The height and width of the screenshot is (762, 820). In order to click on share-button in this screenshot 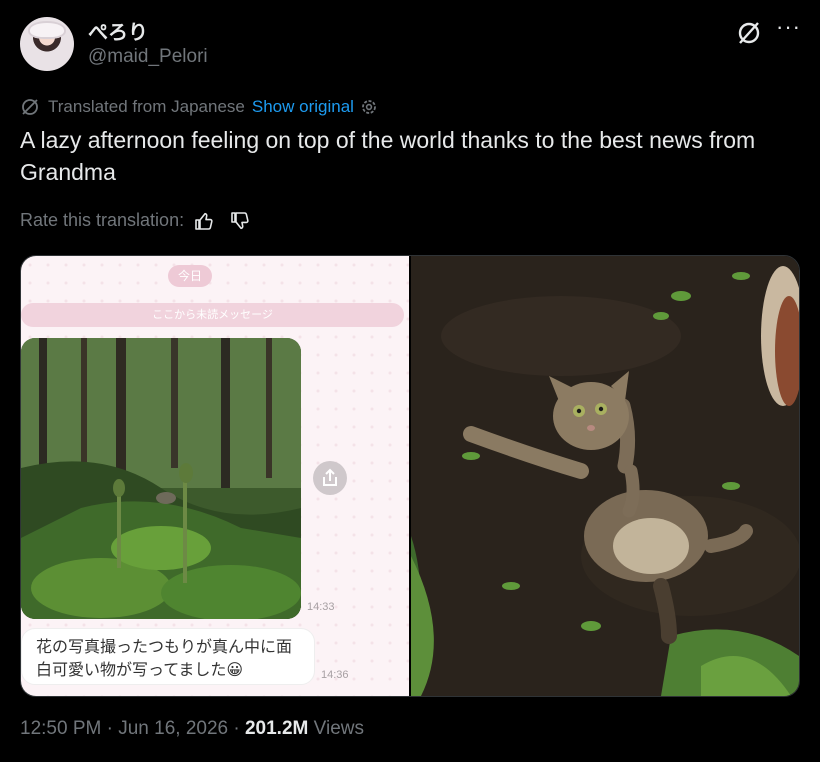, I will do `click(330, 478)`.